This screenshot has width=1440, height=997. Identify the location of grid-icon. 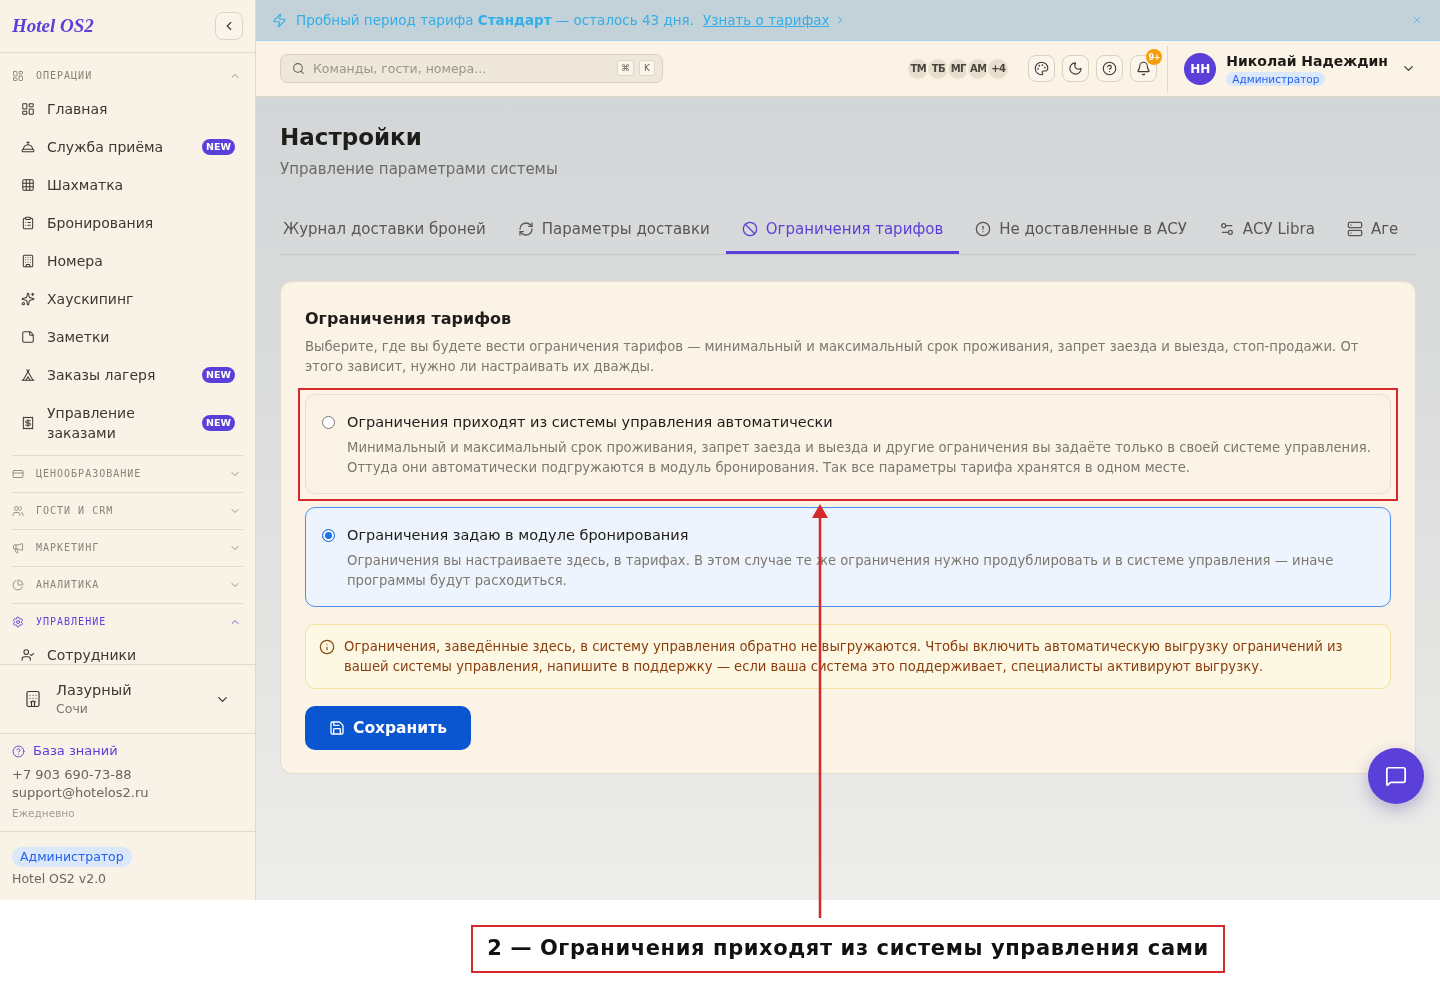
(28, 185).